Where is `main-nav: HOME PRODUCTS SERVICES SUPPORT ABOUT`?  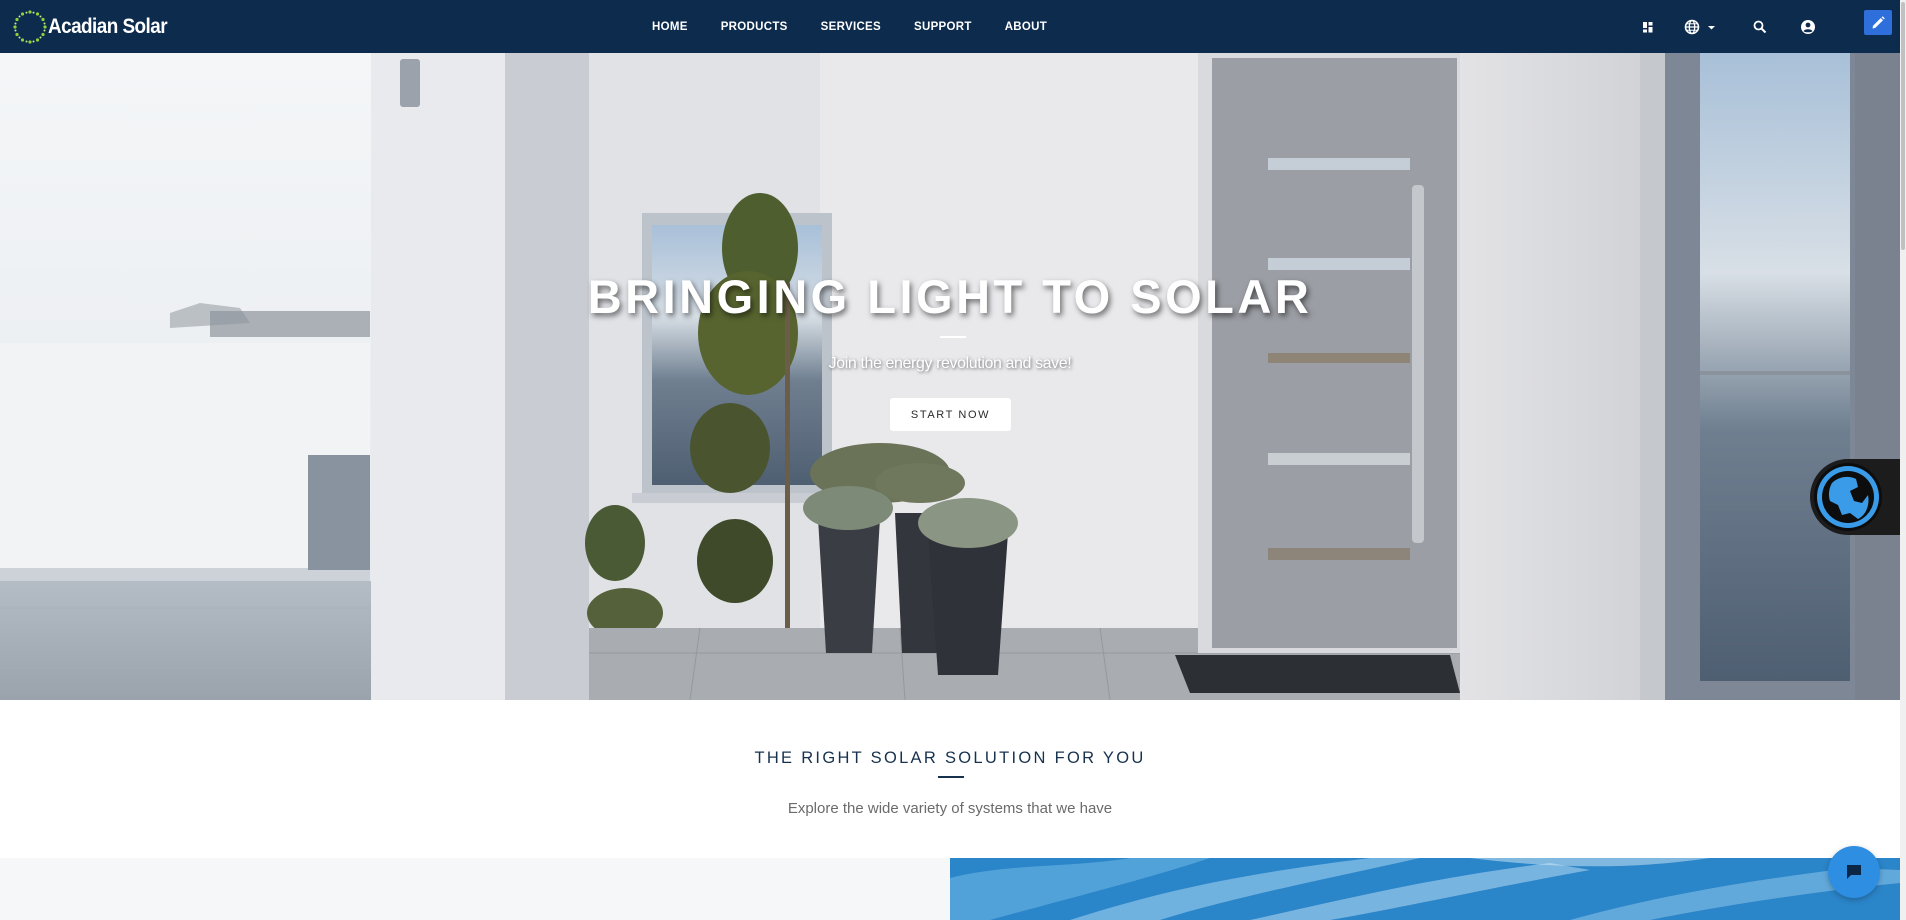
main-nav: HOME PRODUCTS SERVICES SUPPORT ABOUT is located at coordinates (866, 26).